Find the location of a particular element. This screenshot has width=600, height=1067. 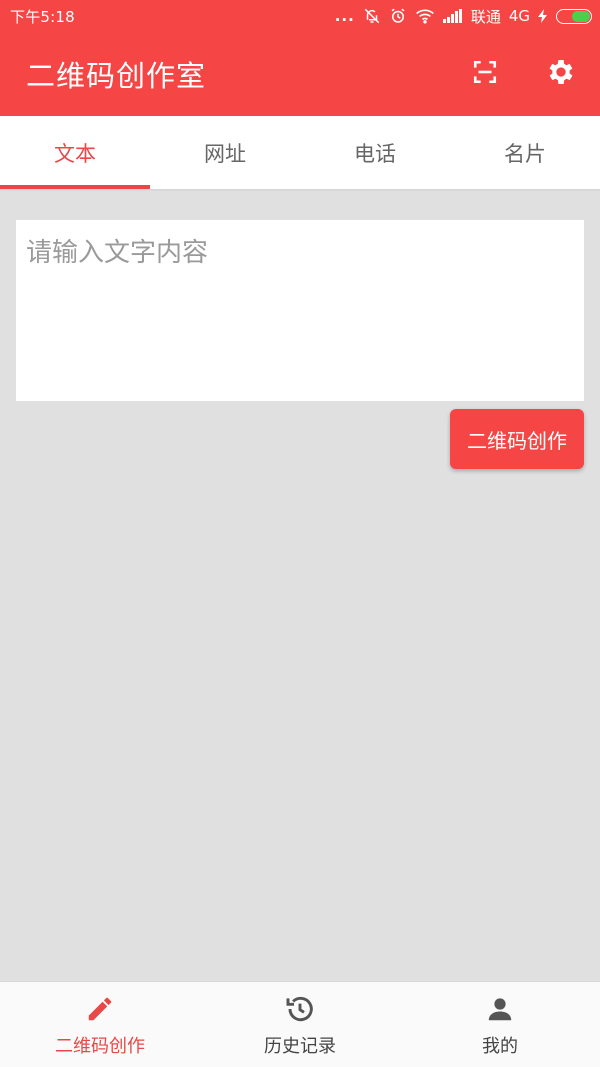

pencil-icon is located at coordinates (100, 1009).